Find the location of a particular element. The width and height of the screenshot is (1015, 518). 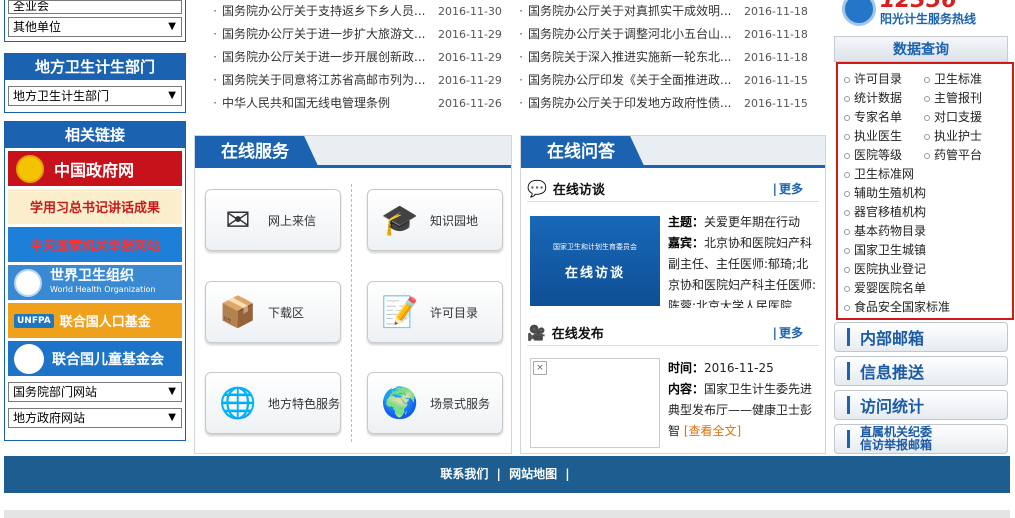

dq-item: 辅助生殖机构 is located at coordinates (924, 193).